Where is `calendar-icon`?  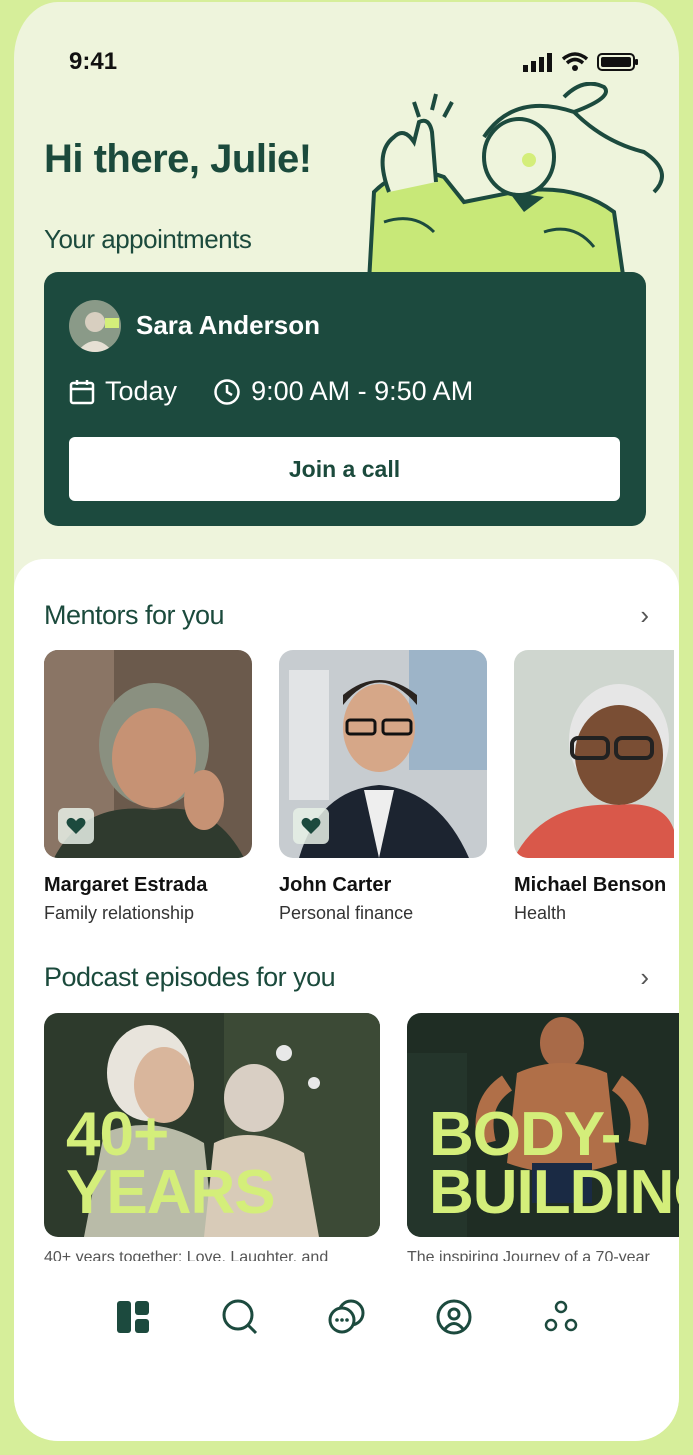 calendar-icon is located at coordinates (82, 391).